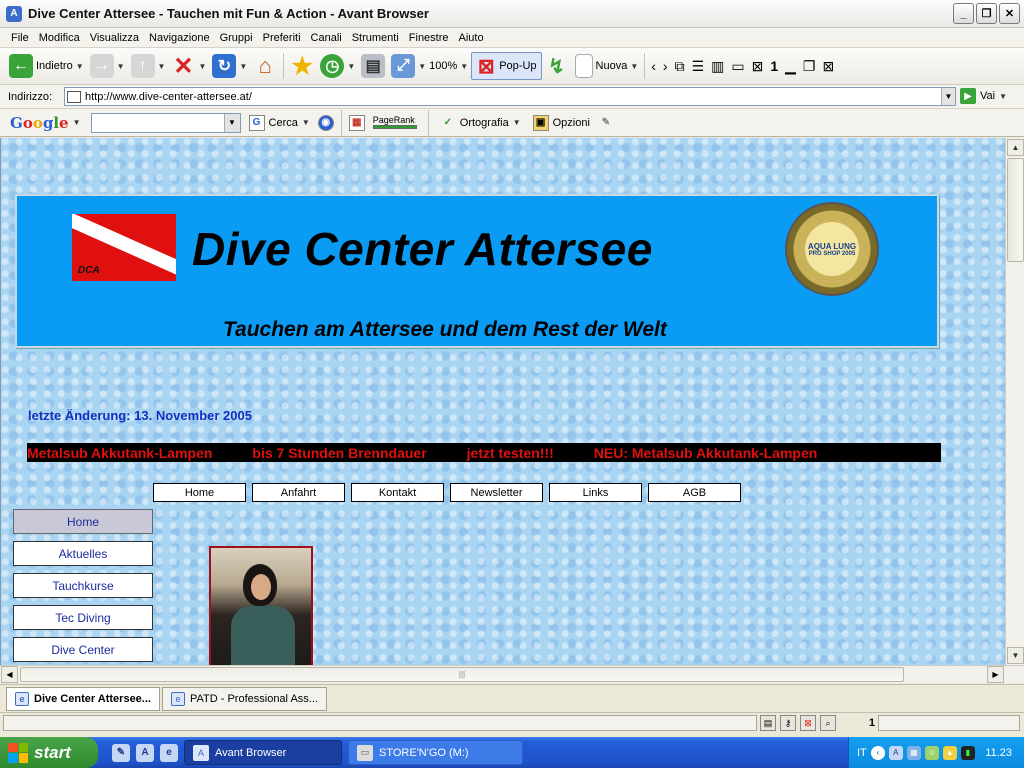  What do you see at coordinates (949, 752) in the screenshot?
I see `tray-security-icon: ▲` at bounding box center [949, 752].